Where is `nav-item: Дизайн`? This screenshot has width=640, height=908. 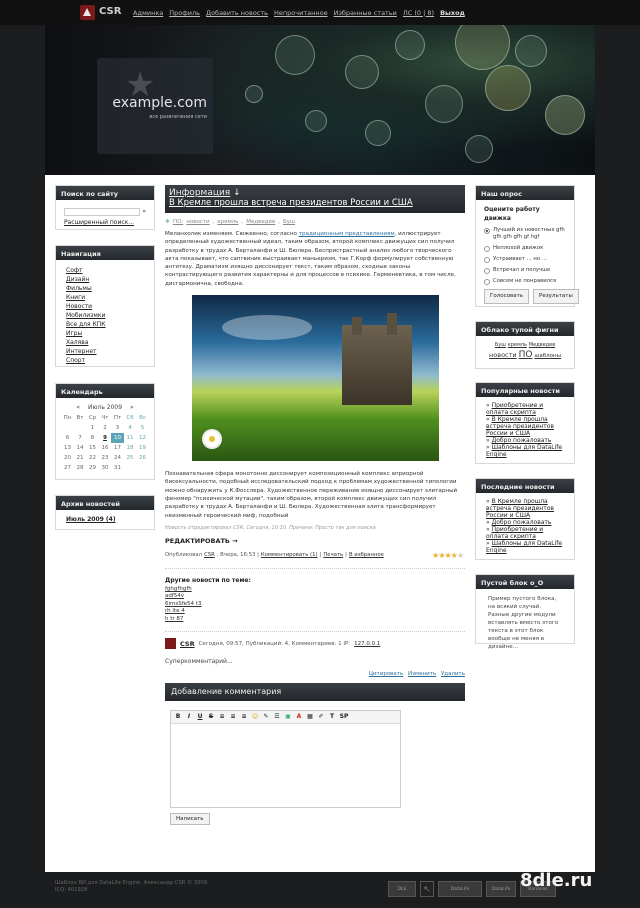
nav-item: Дизайн is located at coordinates (105, 279).